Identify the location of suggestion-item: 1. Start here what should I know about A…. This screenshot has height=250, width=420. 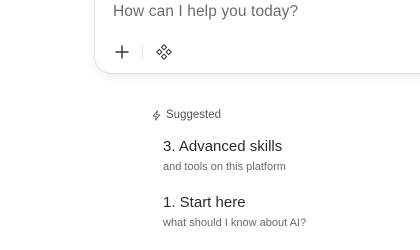
(283, 212).